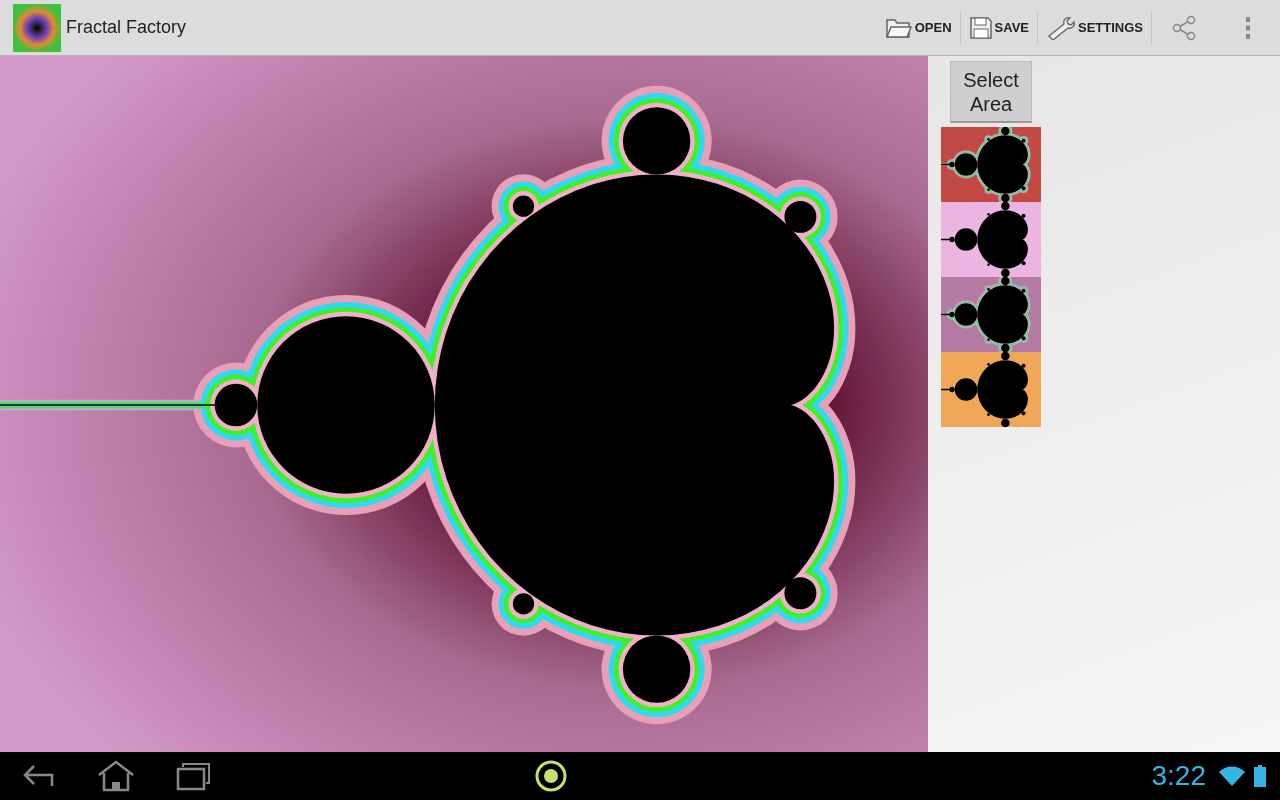  I want to click on settings-button: SETTINGS, so click(1094, 27).